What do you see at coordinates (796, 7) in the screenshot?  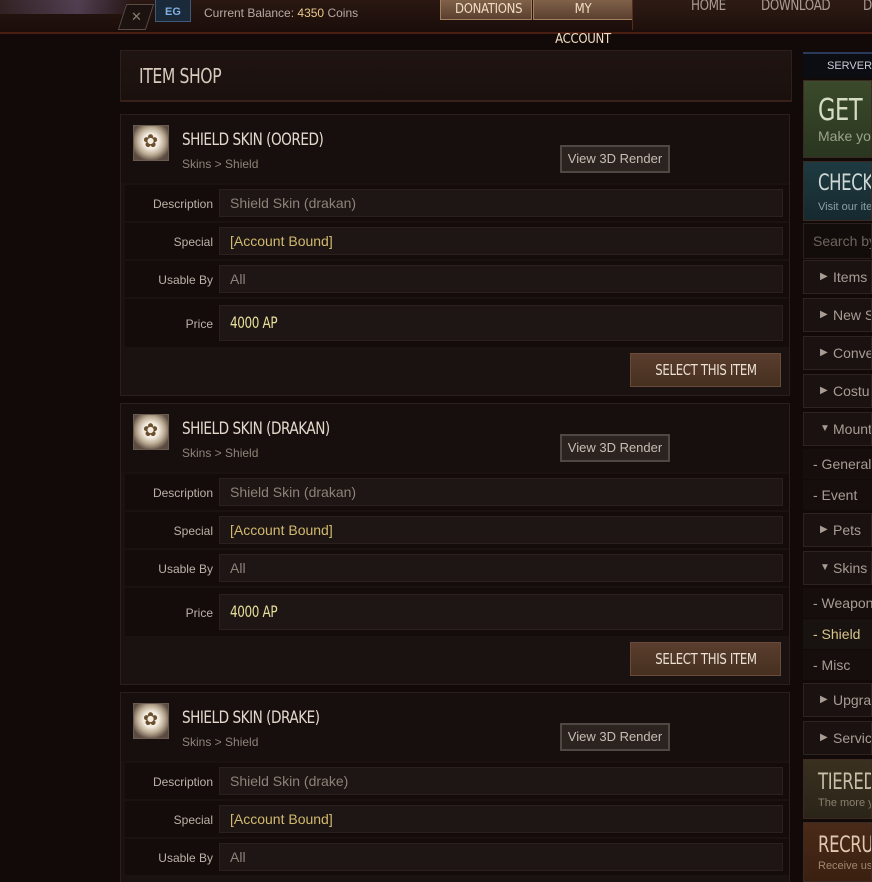 I see `nav-link-download: DOWNLOAD` at bounding box center [796, 7].